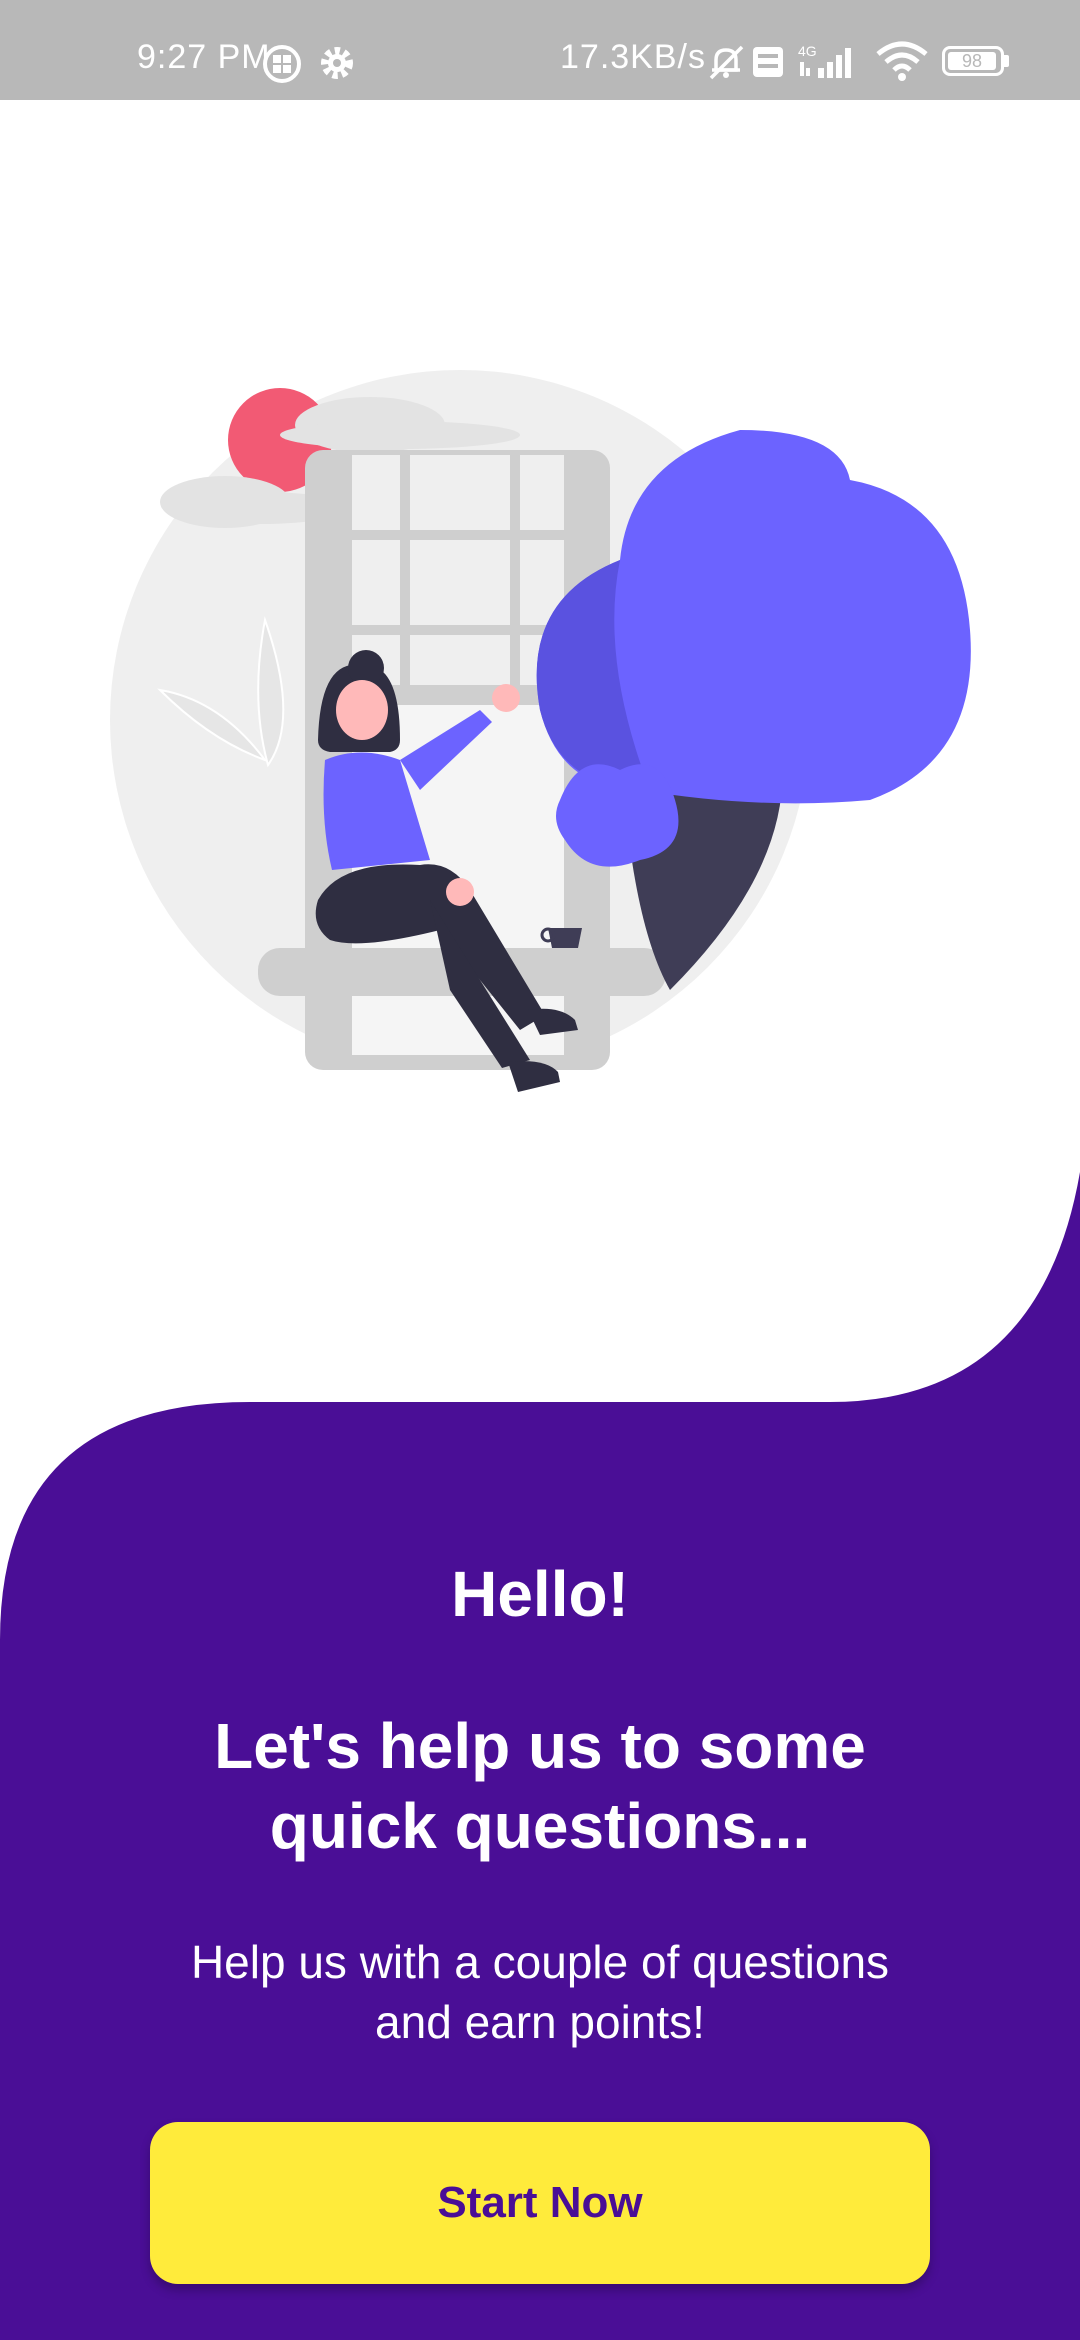 The width and height of the screenshot is (1080, 2340). Describe the element at coordinates (400, 435) in the screenshot. I see `cloud-shape` at that location.